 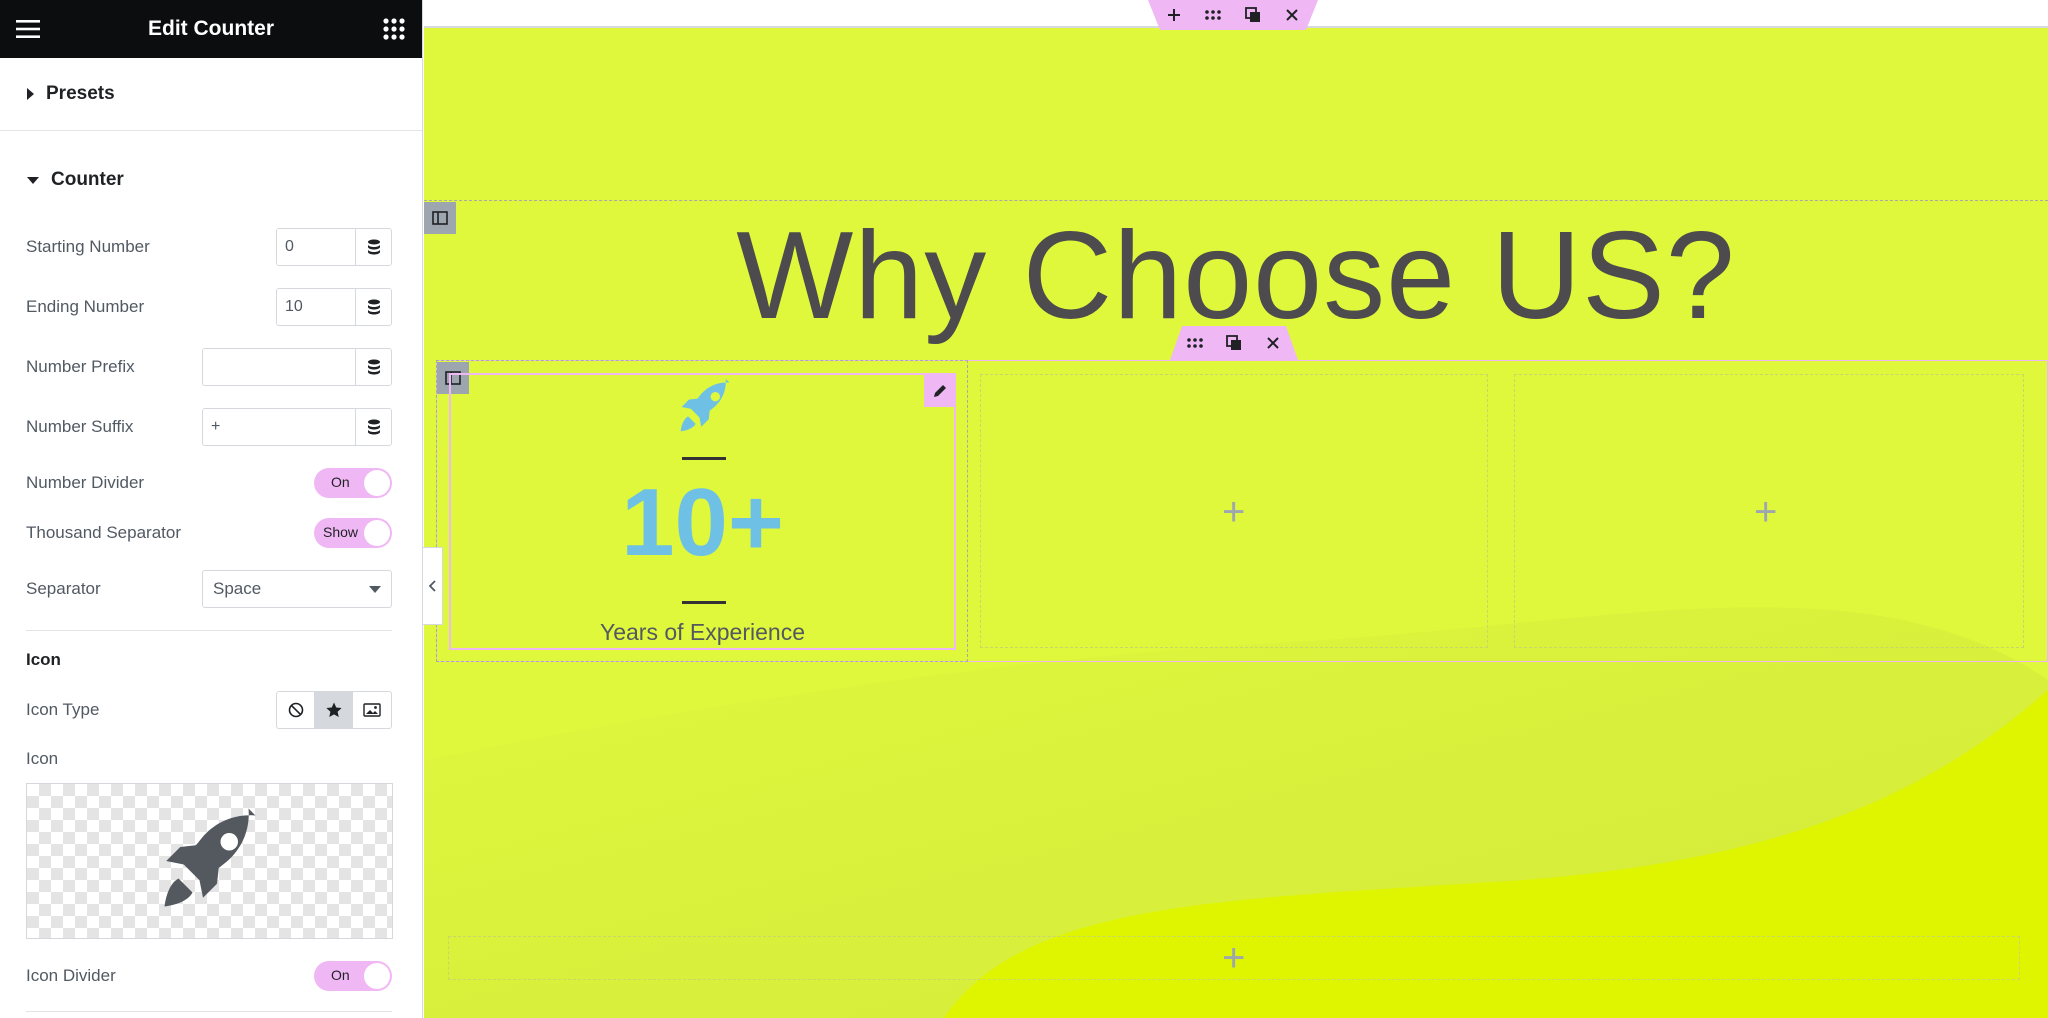 I want to click on panel-title: Edit Counter, so click(x=211, y=28).